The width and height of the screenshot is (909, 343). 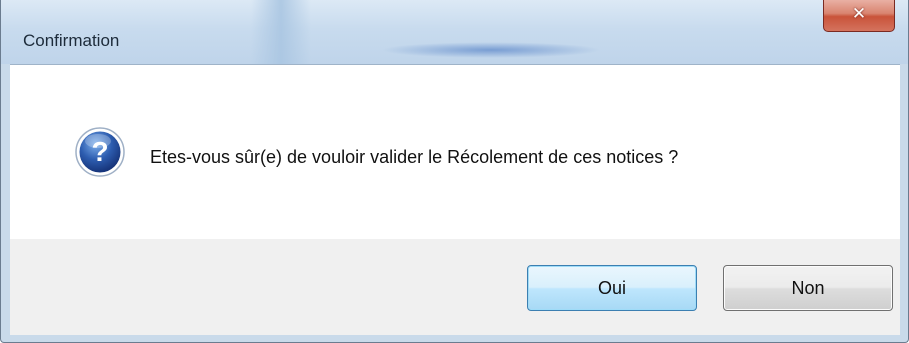 I want to click on dialog-title: Confirmation, so click(x=71, y=40).